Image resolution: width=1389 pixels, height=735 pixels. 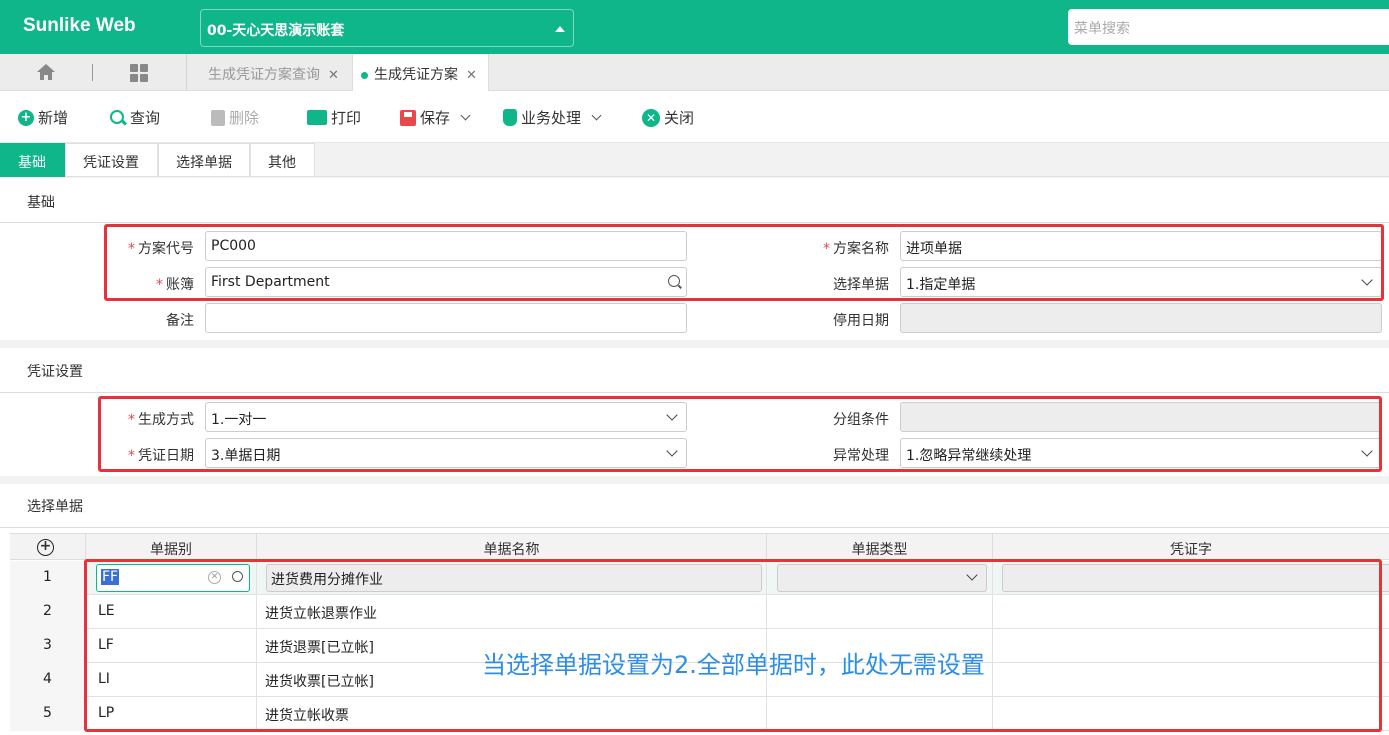 I want to click on plus-icon: +, so click(x=26, y=117).